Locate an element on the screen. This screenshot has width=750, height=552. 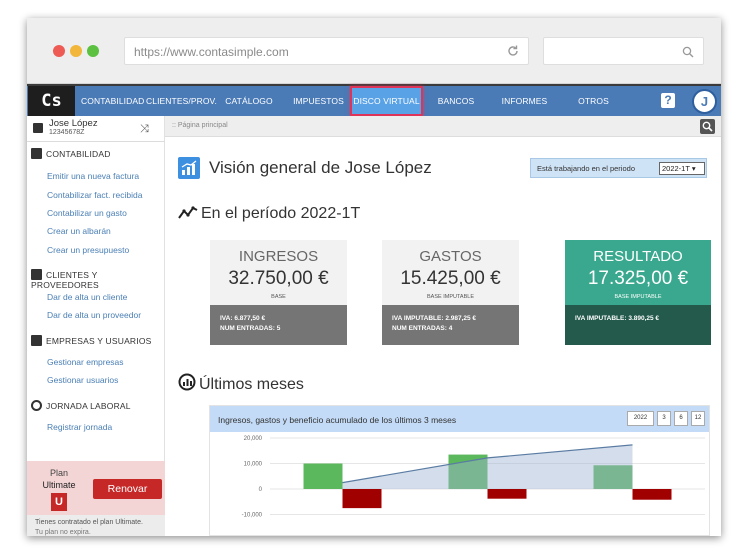
nav-contabilidad: CONTABILIDAD is located at coordinates (112, 101).